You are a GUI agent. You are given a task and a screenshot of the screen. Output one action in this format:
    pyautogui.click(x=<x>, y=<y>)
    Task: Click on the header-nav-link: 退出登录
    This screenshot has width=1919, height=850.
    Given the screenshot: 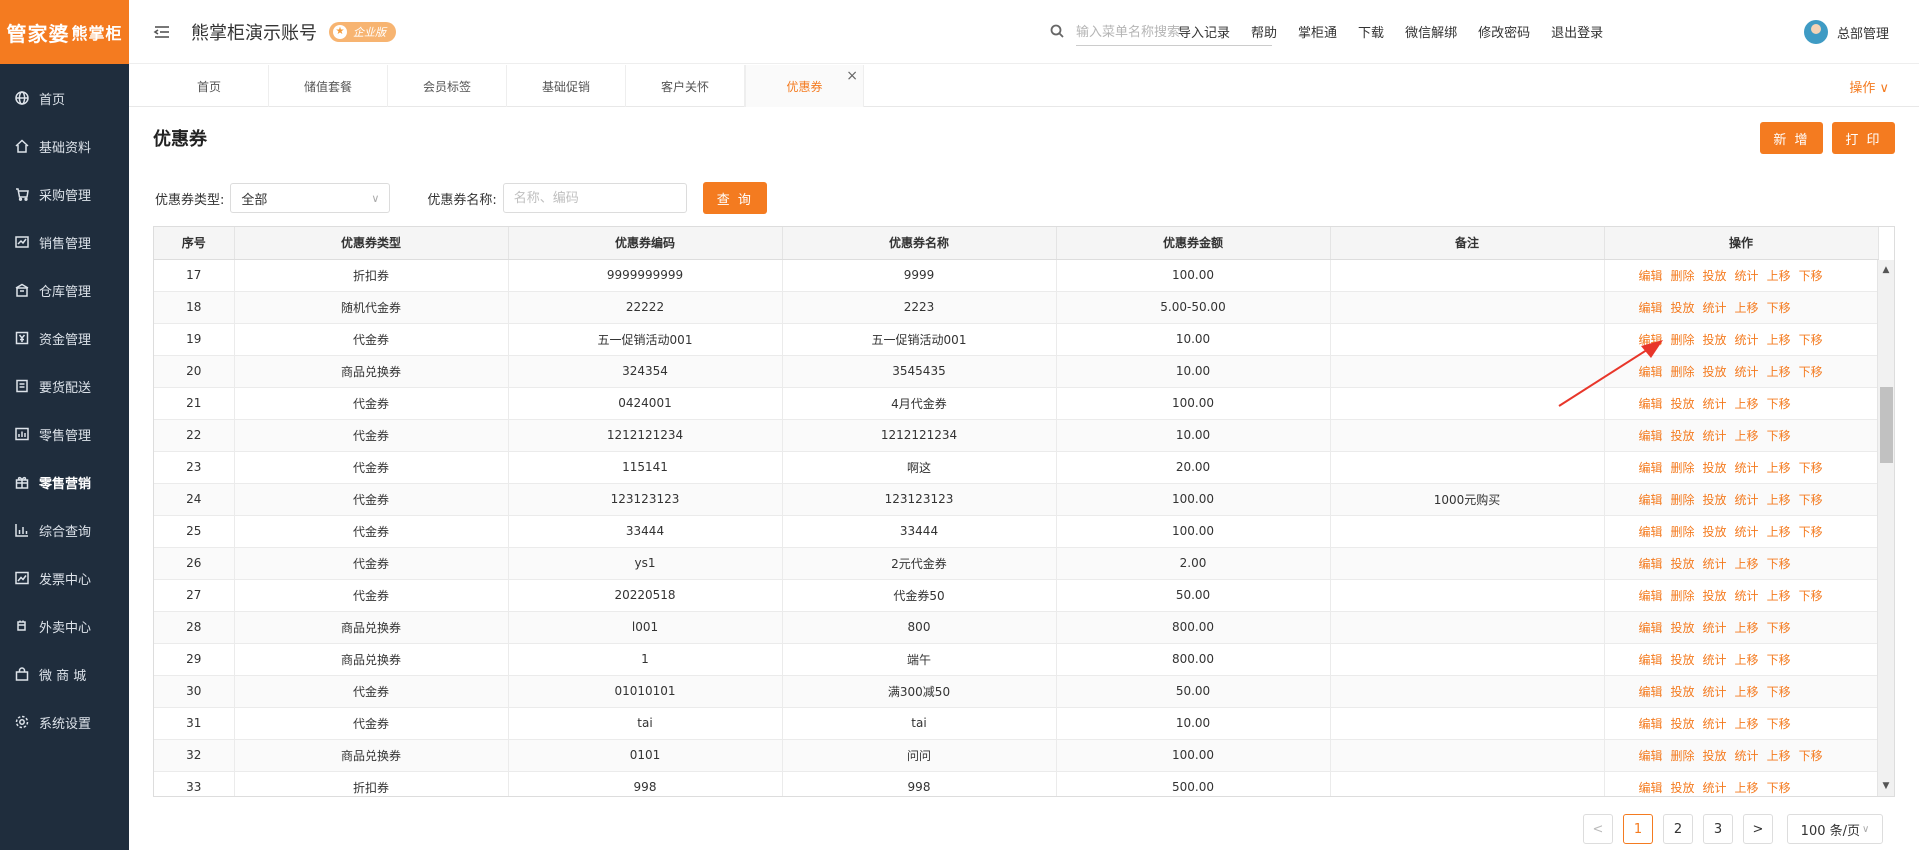 What is the action you would take?
    pyautogui.click(x=1577, y=31)
    